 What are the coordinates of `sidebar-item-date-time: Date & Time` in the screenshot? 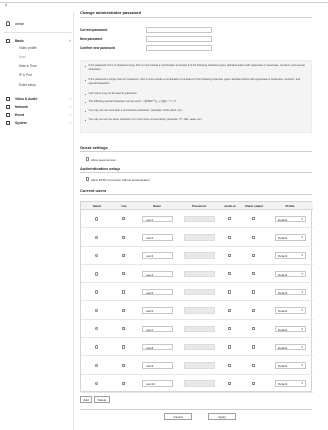 It's located at (28, 66).